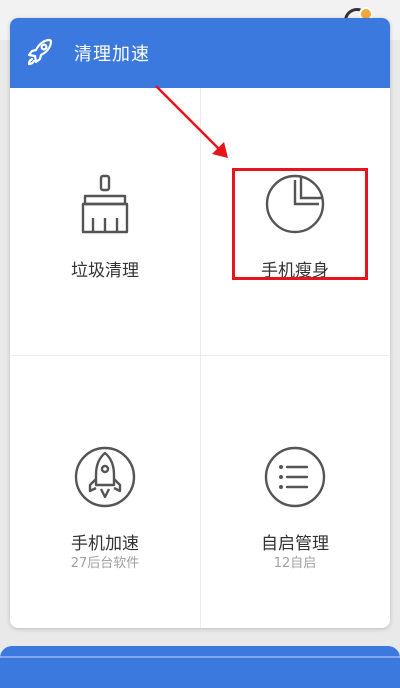  Describe the element at coordinates (191, 121) in the screenshot. I see `annotation-arrow-icon` at that location.